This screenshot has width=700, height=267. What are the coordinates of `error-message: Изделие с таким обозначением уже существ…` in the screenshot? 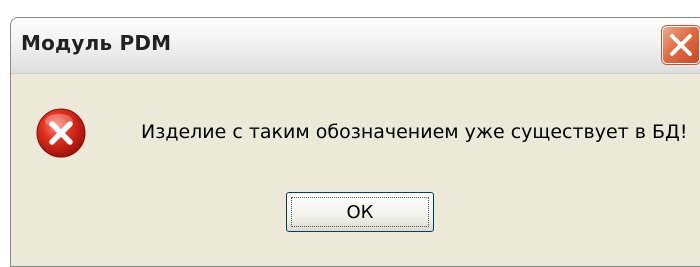 It's located at (414, 132).